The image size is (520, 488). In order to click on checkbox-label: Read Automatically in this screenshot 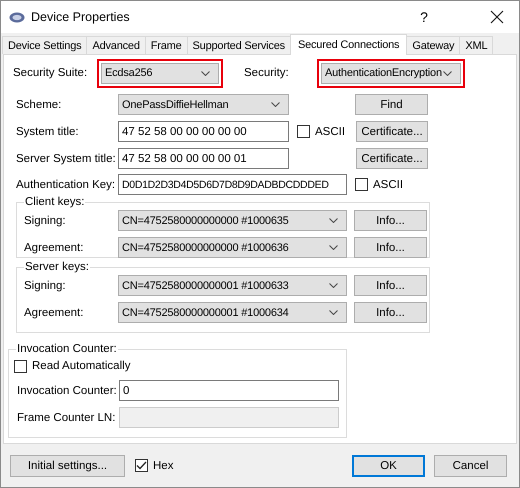, I will do `click(81, 366)`.